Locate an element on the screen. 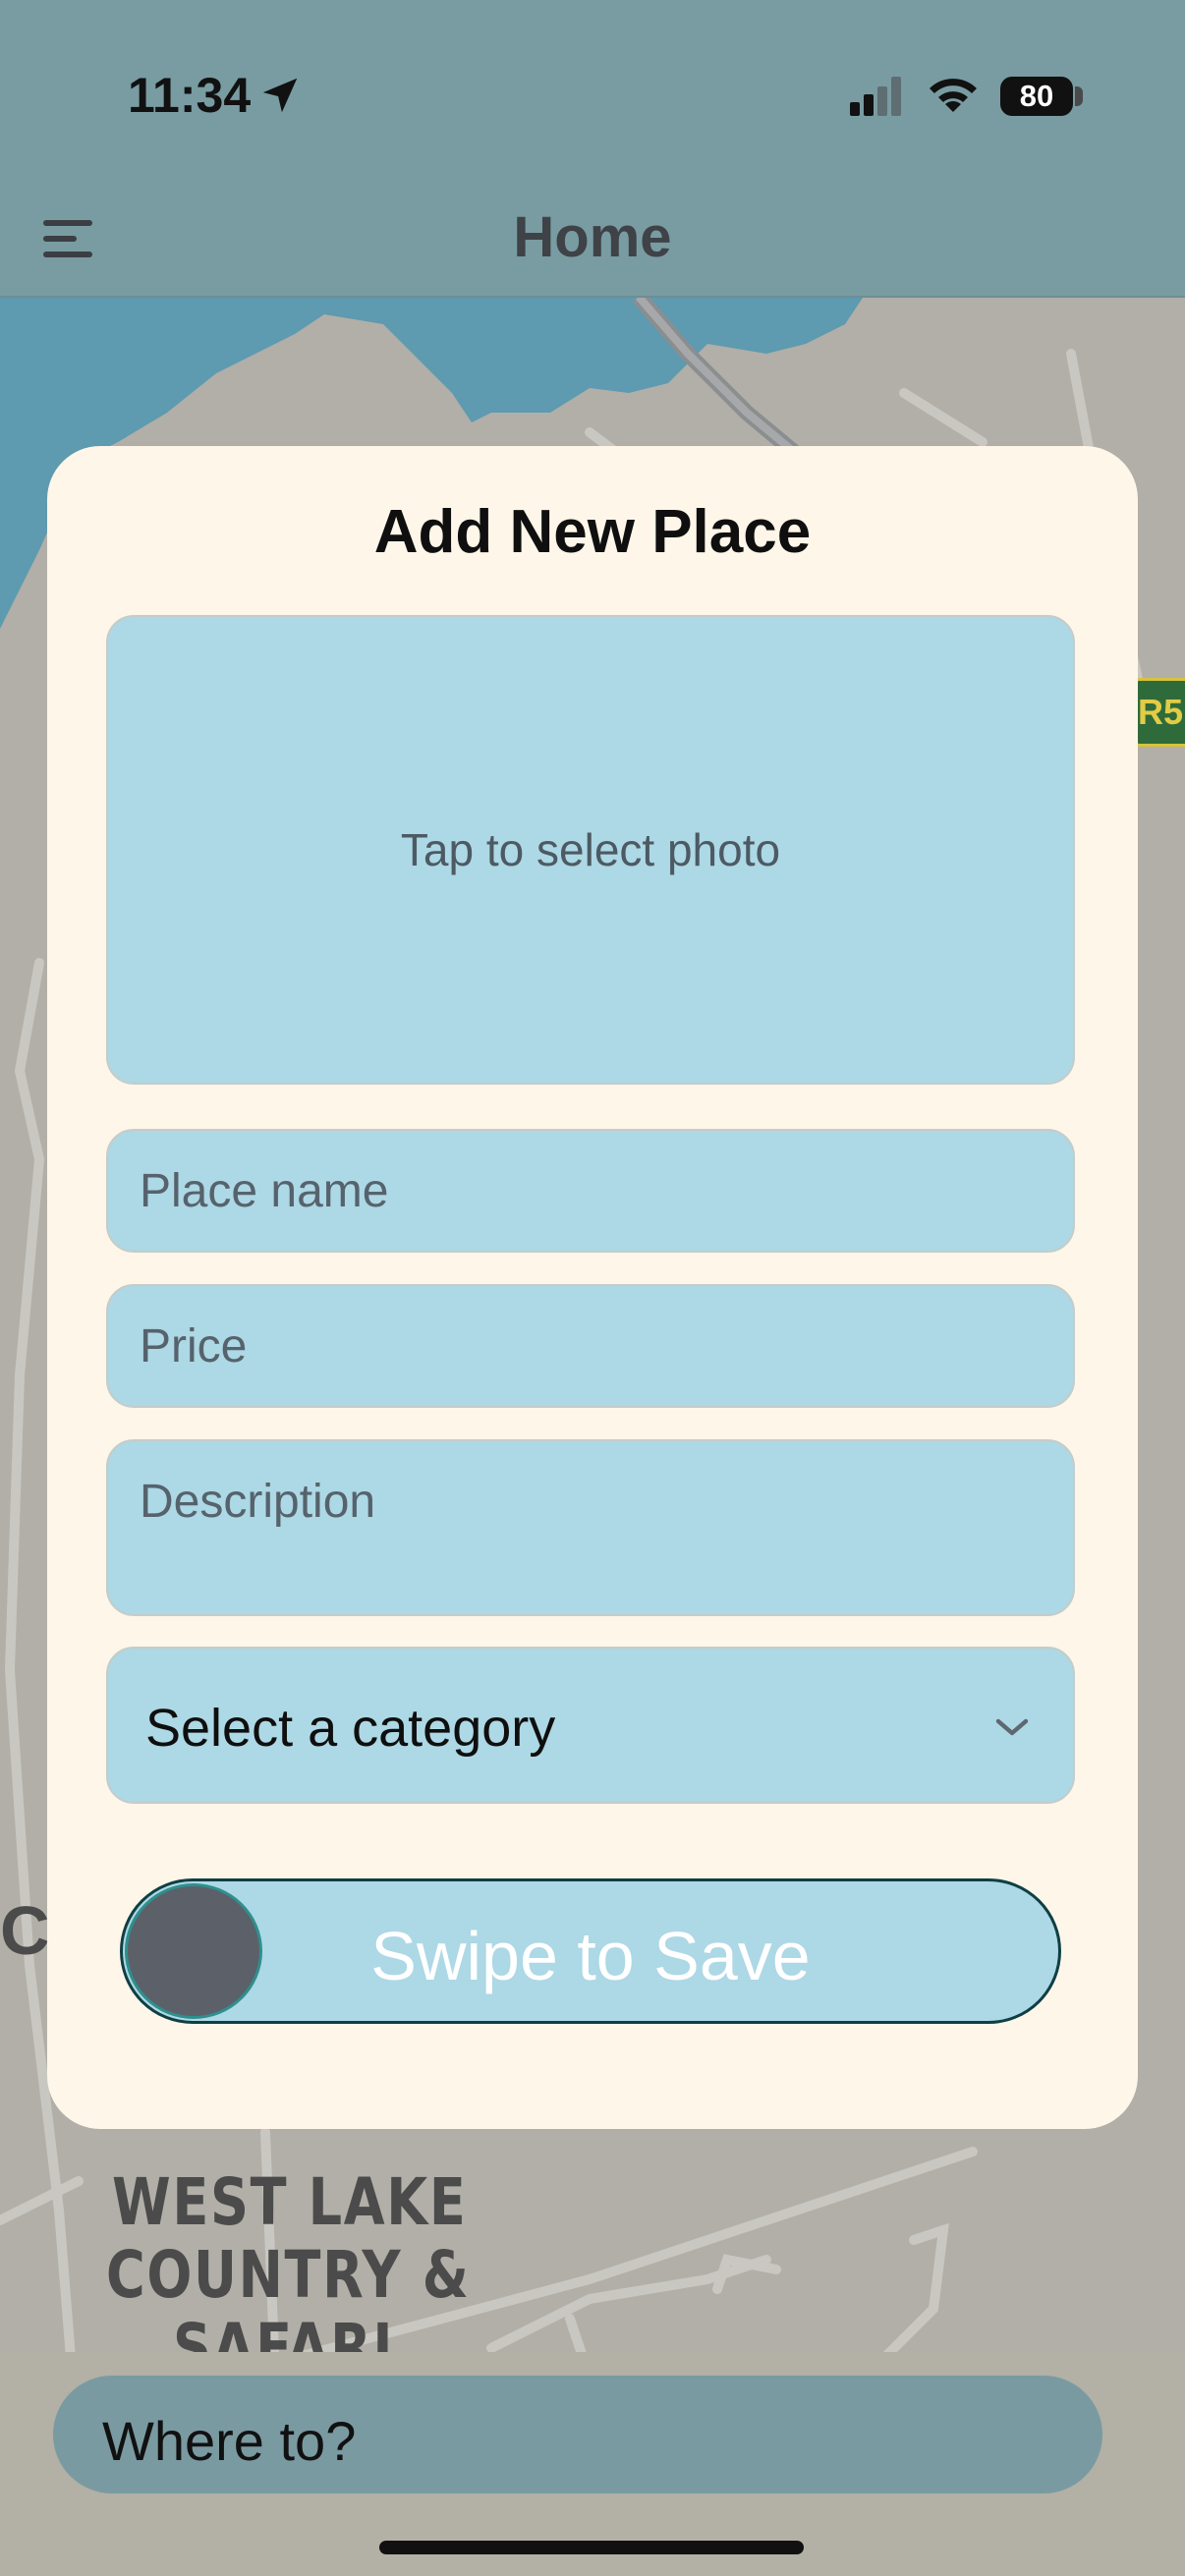  swipe-to-save-slider: Swipe to Save is located at coordinates (591, 1951).